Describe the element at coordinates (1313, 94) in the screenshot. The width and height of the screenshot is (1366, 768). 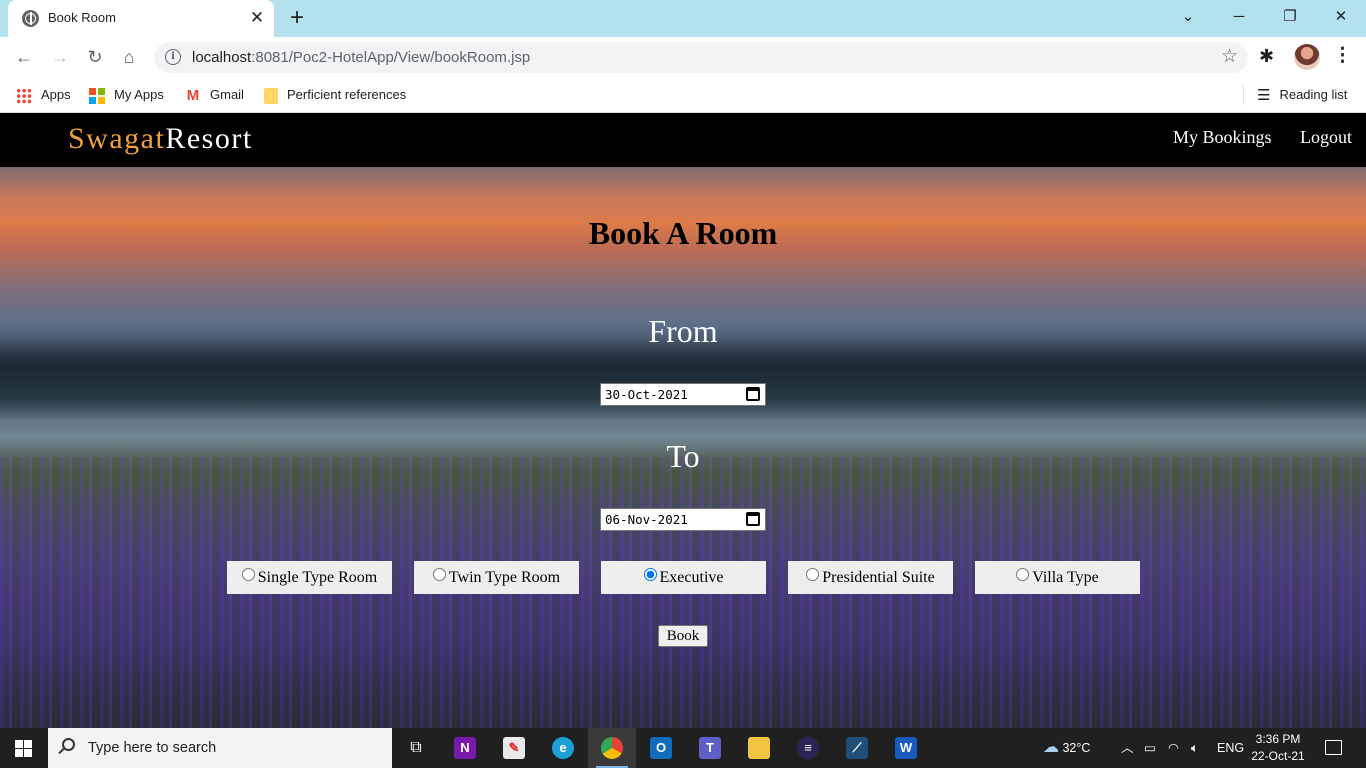
I see `reading-list-label: Reading list` at that location.